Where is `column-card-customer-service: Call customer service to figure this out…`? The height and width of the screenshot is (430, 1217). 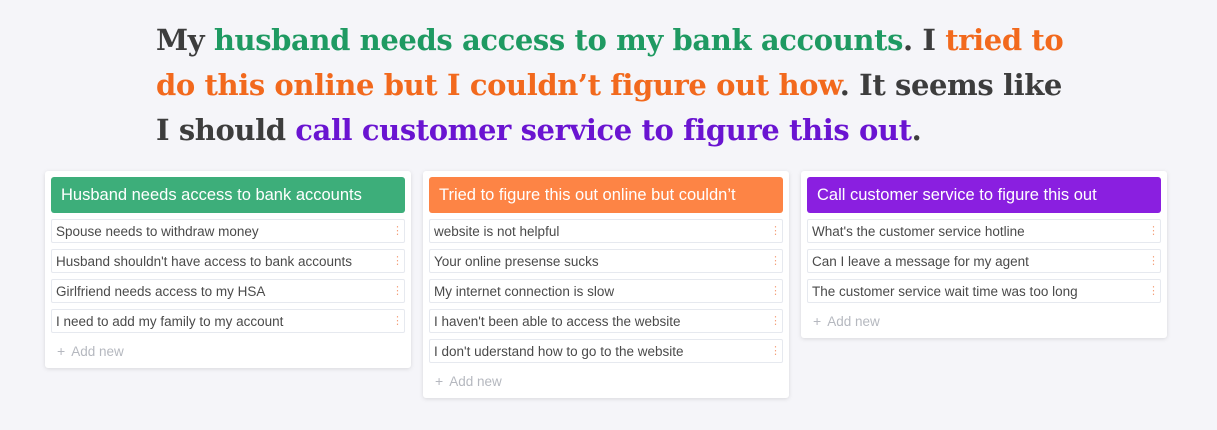
column-card-customer-service: Call customer service to figure this out… is located at coordinates (984, 254).